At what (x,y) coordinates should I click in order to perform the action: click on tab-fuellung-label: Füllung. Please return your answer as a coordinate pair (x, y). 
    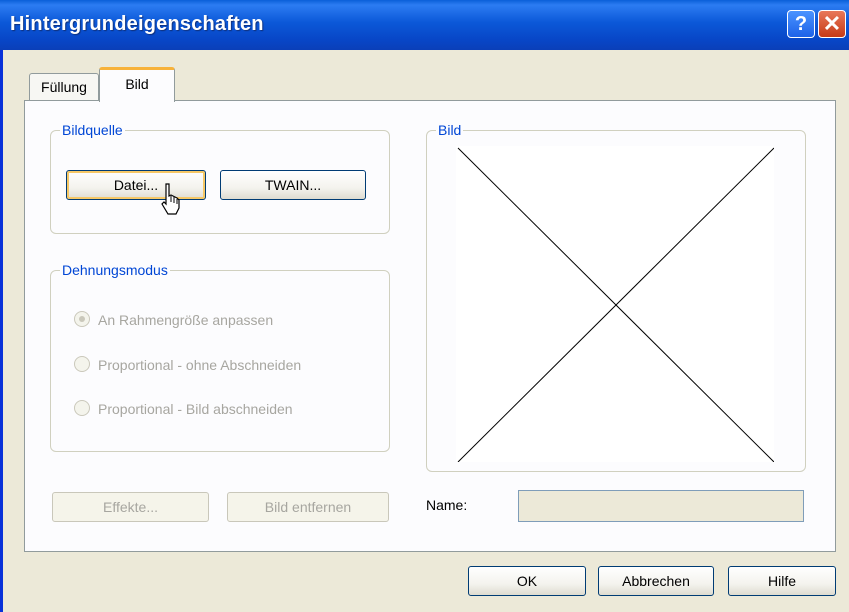
    Looking at the image, I should click on (64, 87).